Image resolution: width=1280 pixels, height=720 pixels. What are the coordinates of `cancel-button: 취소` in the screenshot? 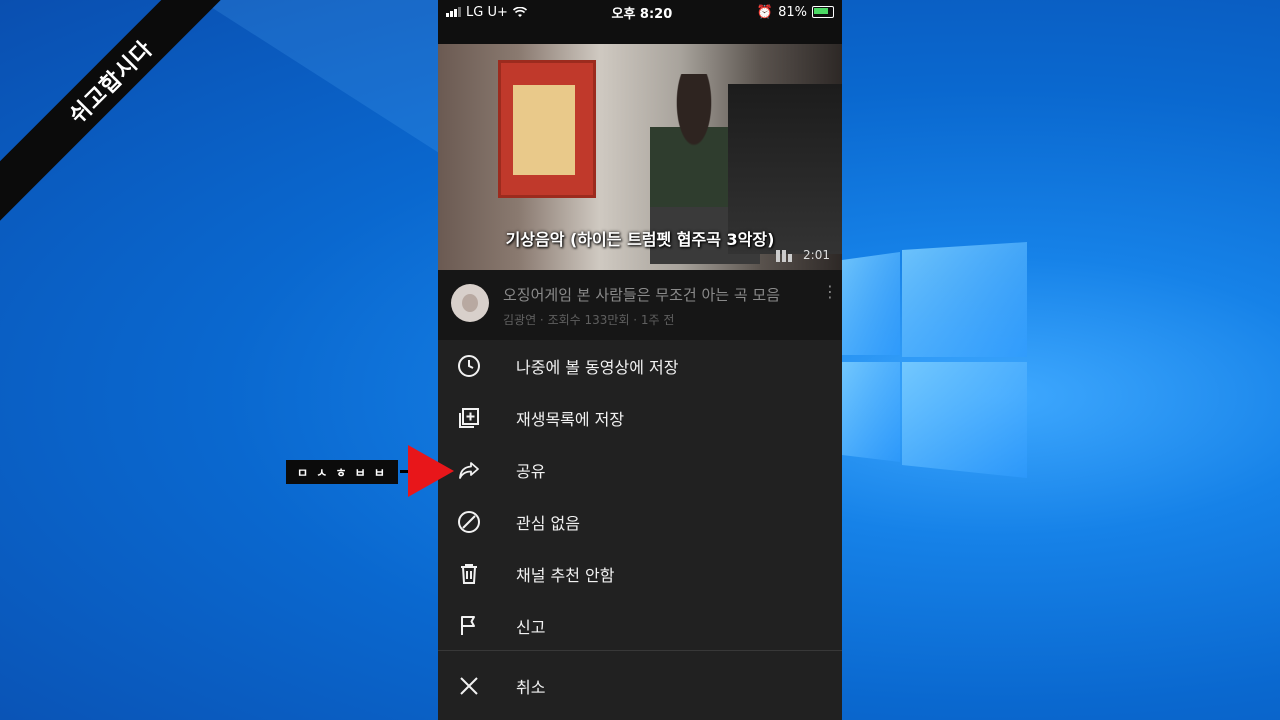 It's located at (640, 686).